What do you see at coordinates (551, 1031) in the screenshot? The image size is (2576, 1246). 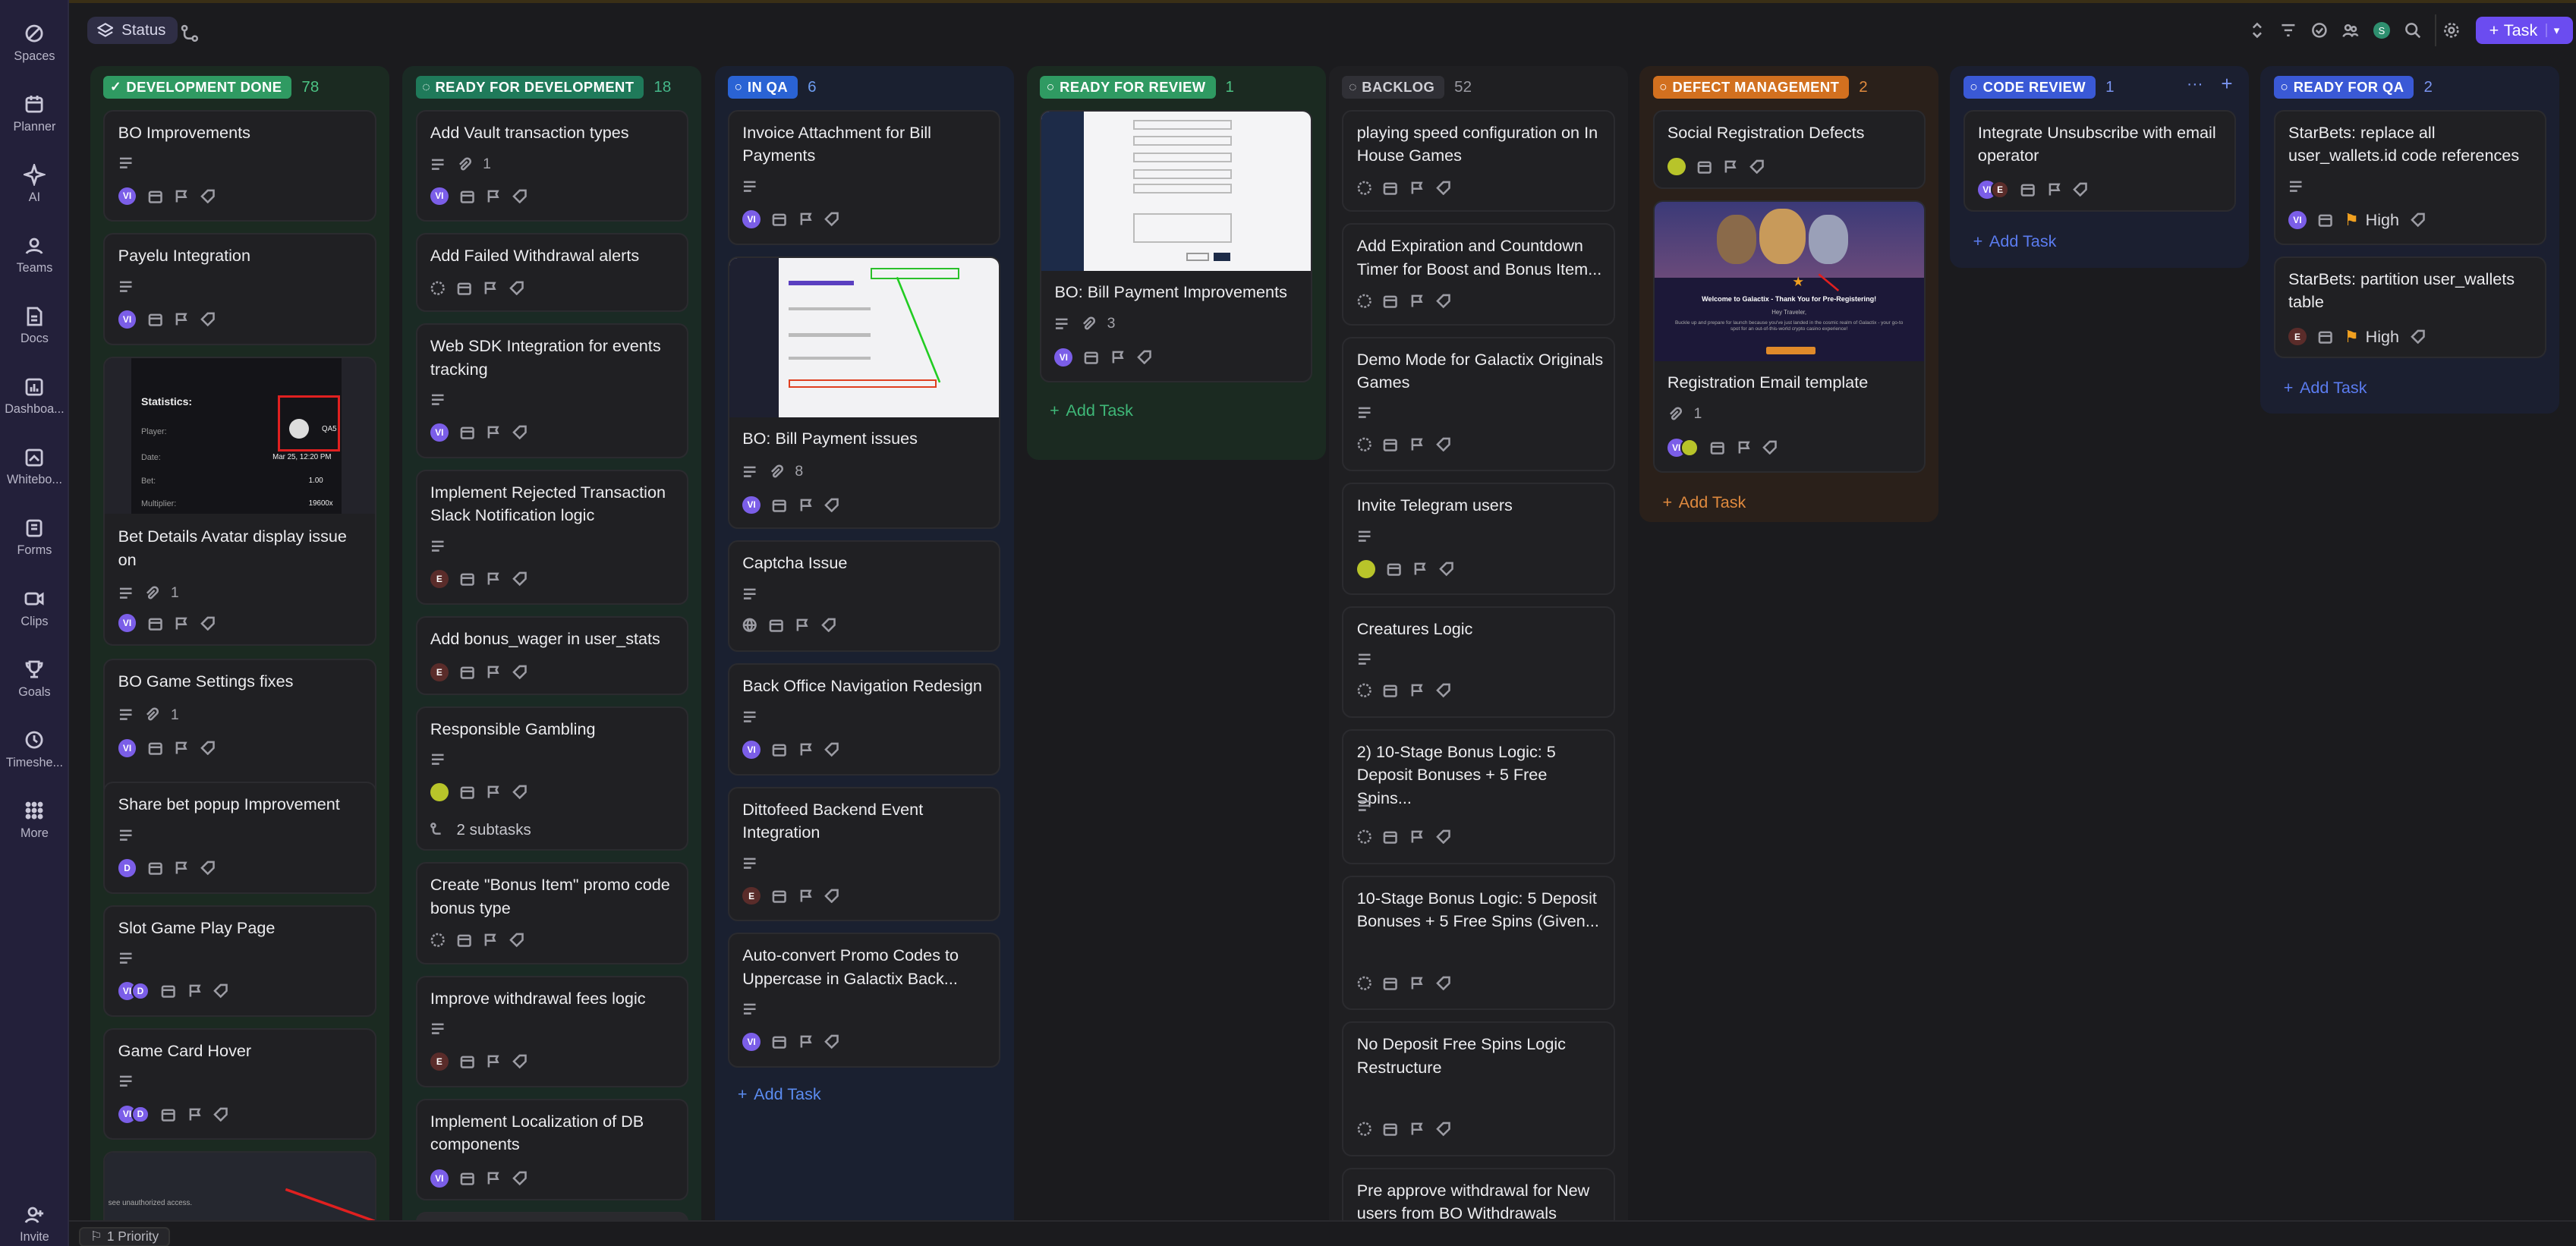 I see `task-card: Improve withdrawal fees logic E` at bounding box center [551, 1031].